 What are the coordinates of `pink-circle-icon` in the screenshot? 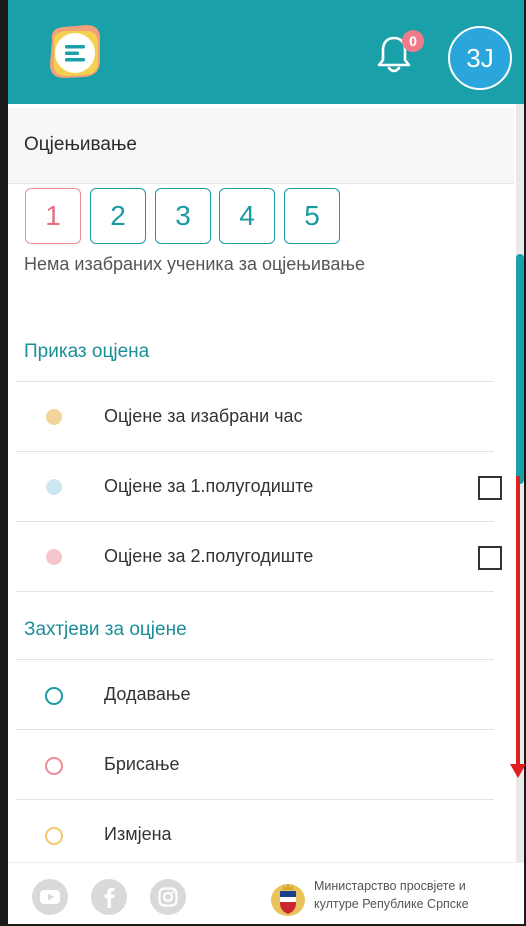 It's located at (54, 766).